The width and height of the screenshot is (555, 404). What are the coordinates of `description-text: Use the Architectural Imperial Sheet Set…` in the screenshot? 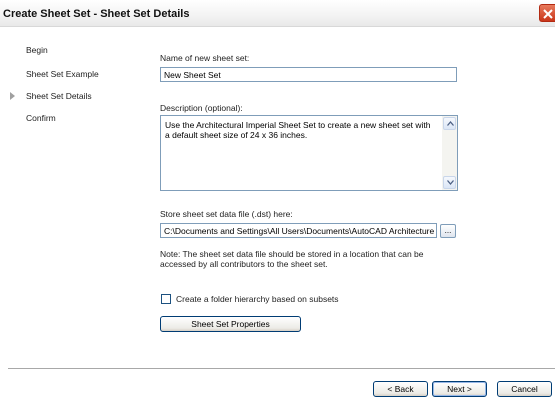 It's located at (298, 130).